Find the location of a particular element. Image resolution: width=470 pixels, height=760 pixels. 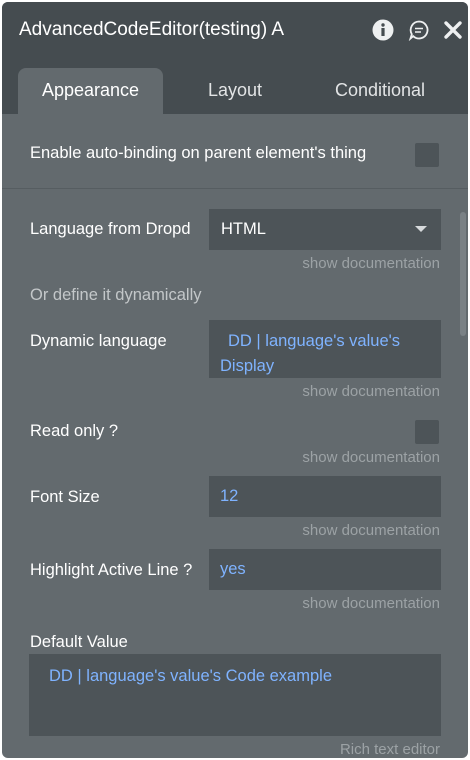

dynamic-language-doc-link: show documentation is located at coordinates (371, 391).